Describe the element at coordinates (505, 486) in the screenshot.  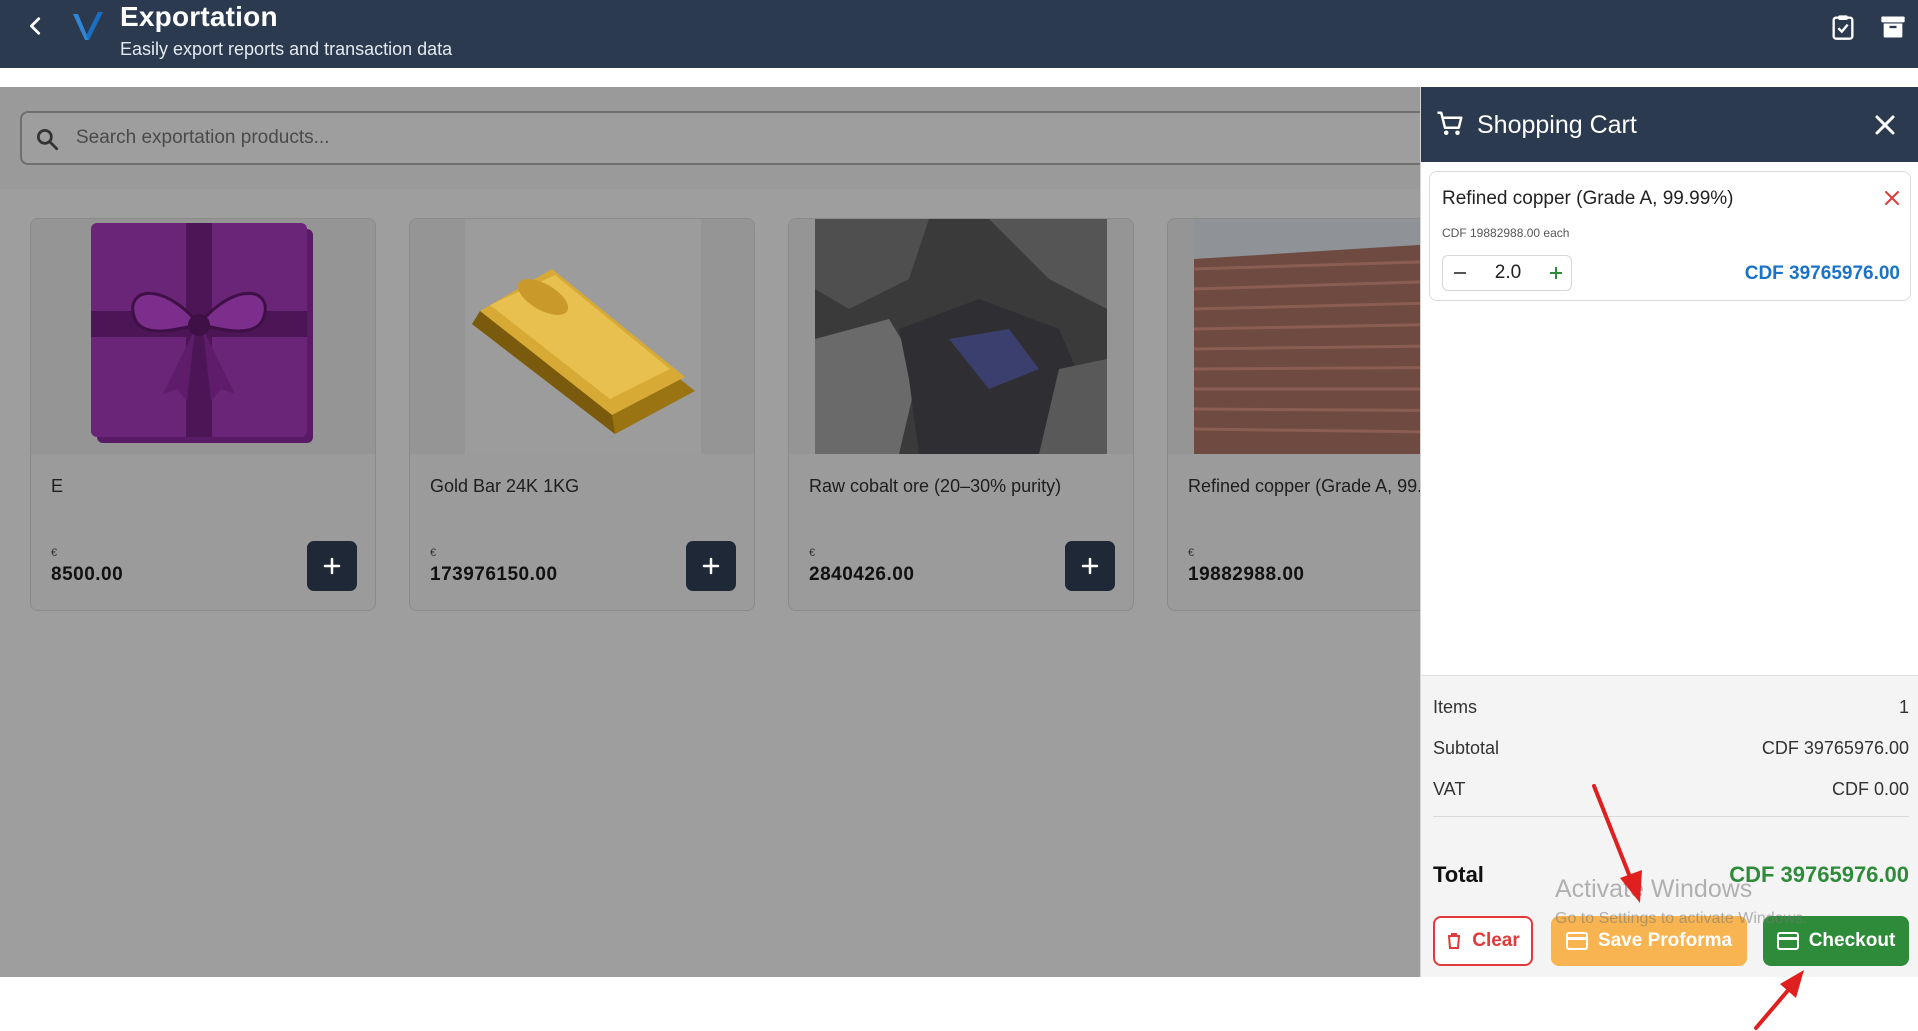
I see `product-name: Gold Bar 24K 1KG` at that location.